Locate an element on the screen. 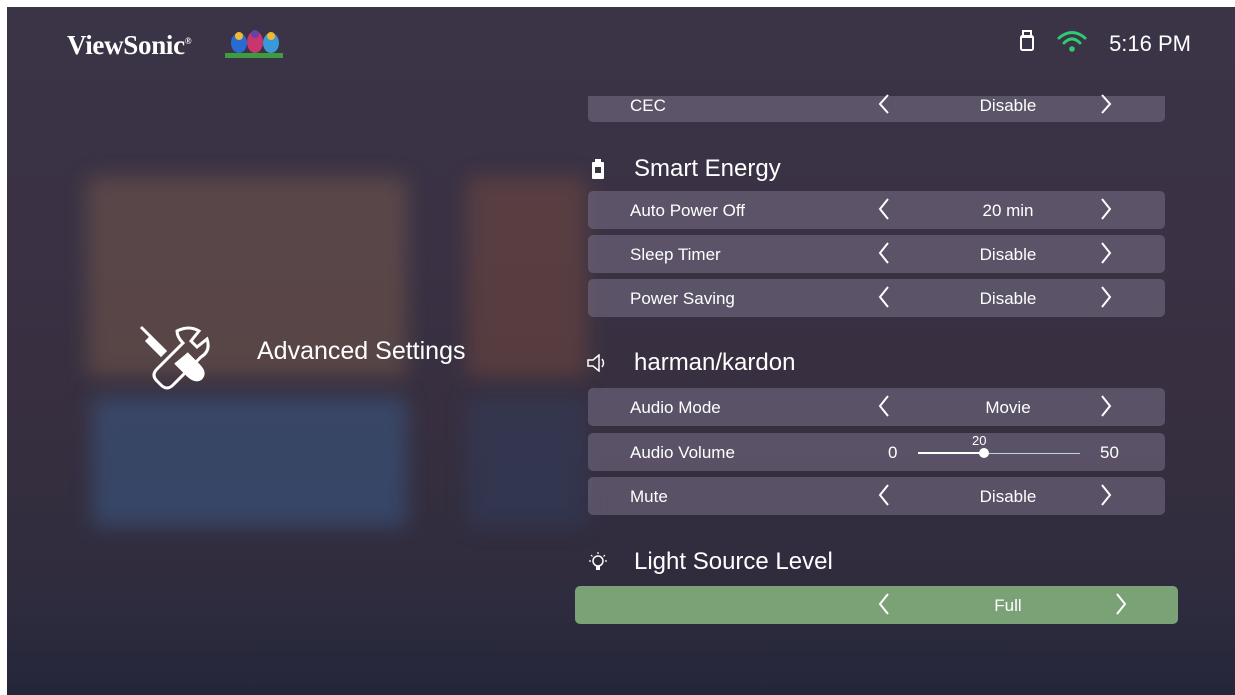 The height and width of the screenshot is (695, 1235). power-saving-row: Power Saving Disable is located at coordinates (876, 298).